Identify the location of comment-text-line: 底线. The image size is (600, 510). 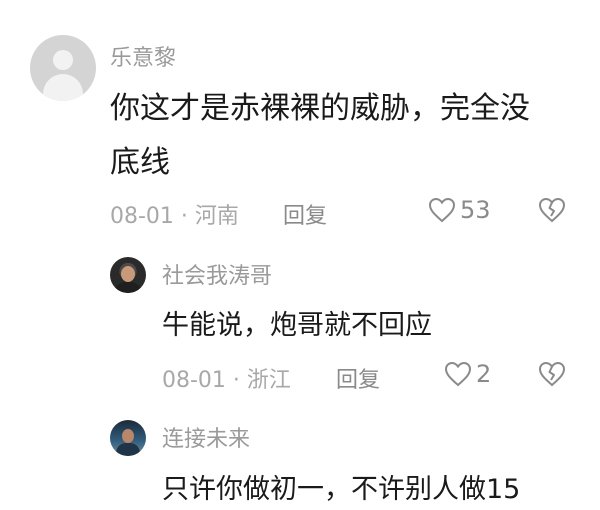
(140, 162).